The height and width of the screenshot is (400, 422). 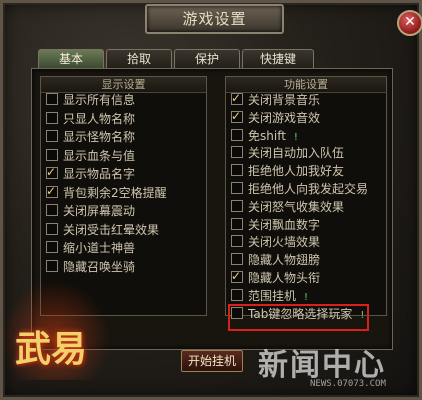 I want to click on function-option: 范围挂机!, so click(x=269, y=296).